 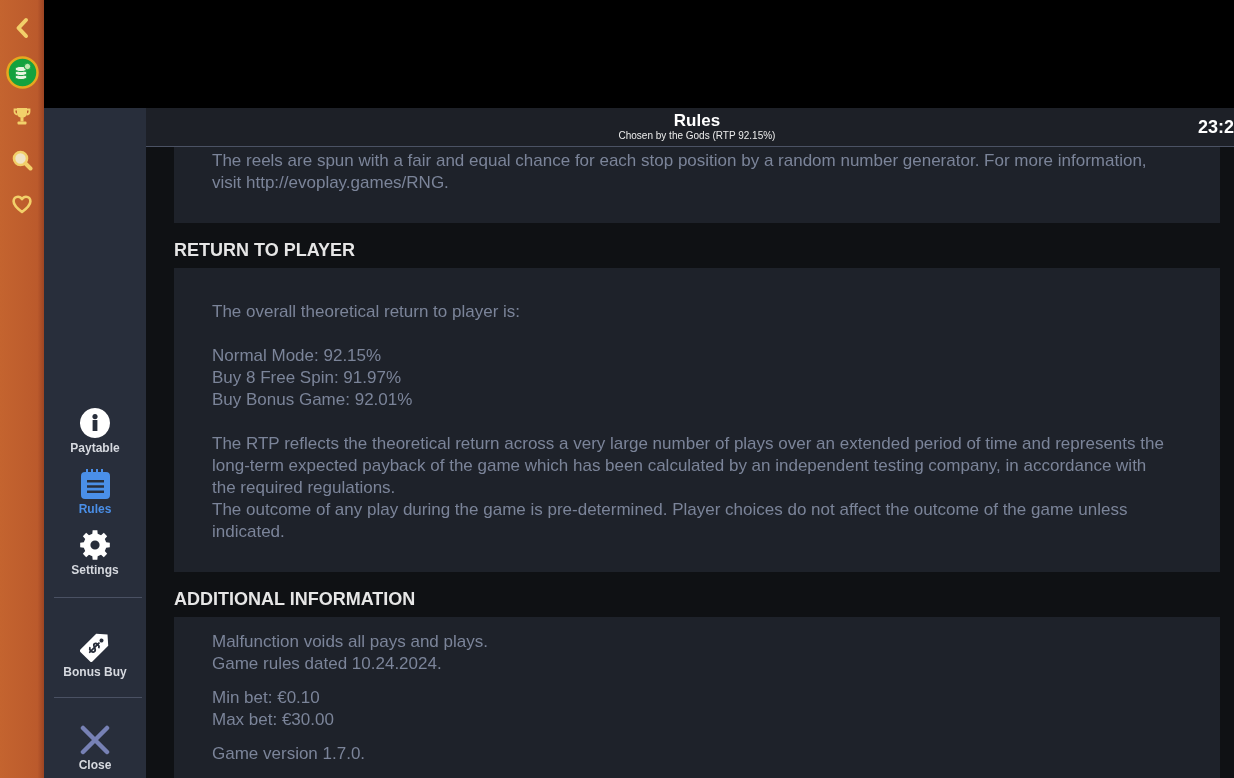 I want to click on rules-text: The RTP reflects the theoretical return across a very large number of plays over an extended period of time and represents the long-term expected payback of the game which has been calculated by an independent testing company, in accordance with the required regulations., so click(x=688, y=466).